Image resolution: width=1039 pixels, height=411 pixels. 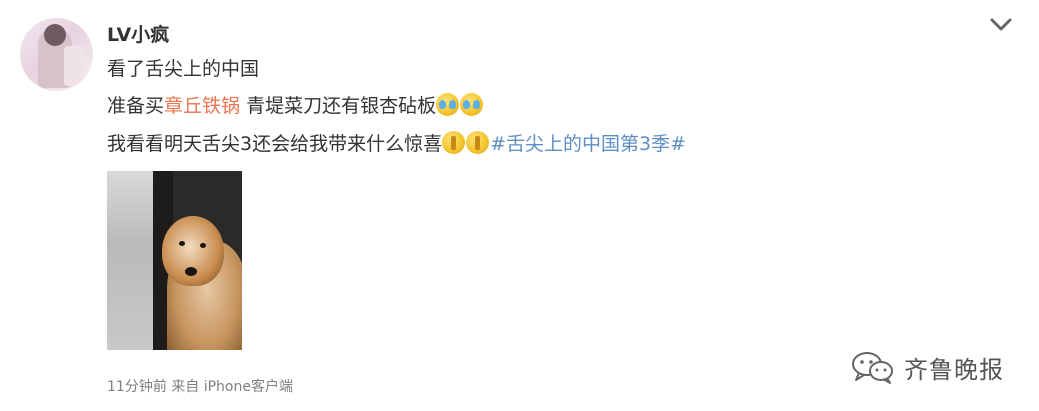 What do you see at coordinates (202, 106) in the screenshot?
I see `product-link: 章丘铁锅` at bounding box center [202, 106].